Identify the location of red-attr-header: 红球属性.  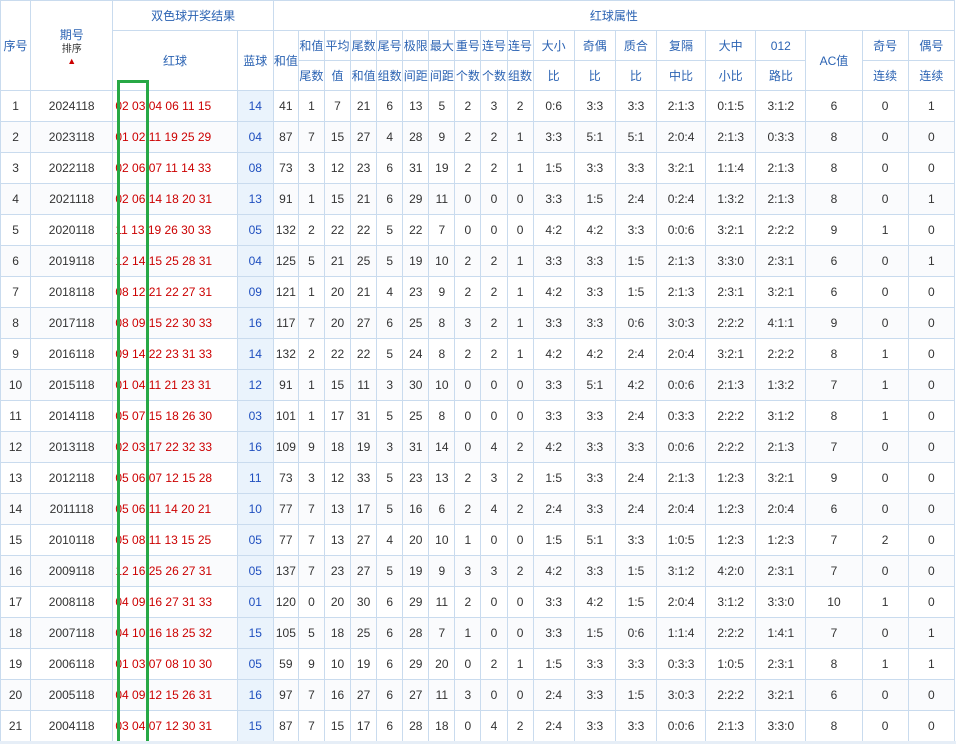
(614, 15).